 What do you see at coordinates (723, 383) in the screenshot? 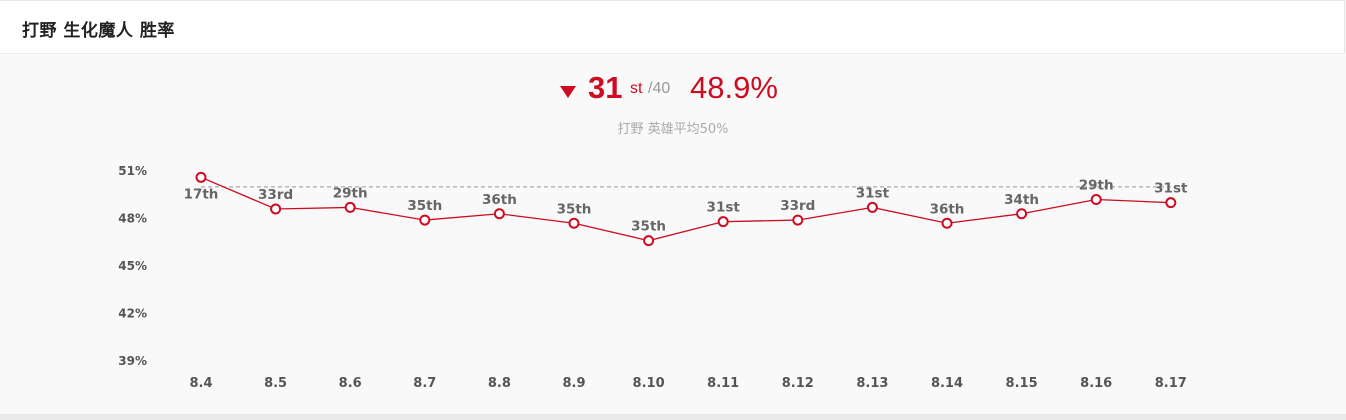
I see `x-tick-label: 8.11` at bounding box center [723, 383].